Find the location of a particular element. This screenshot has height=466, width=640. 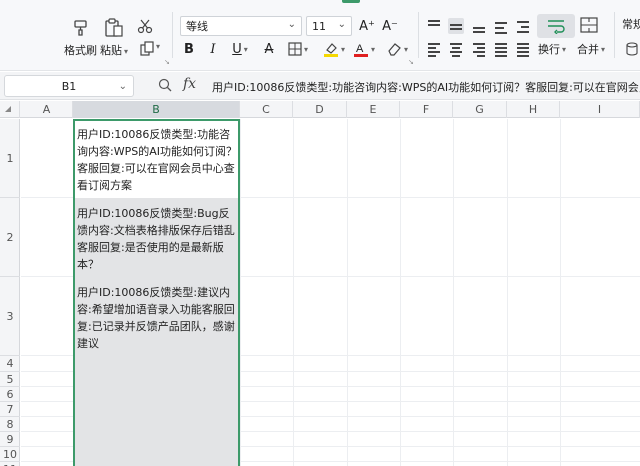

strikethrough-icon: A is located at coordinates (269, 49).